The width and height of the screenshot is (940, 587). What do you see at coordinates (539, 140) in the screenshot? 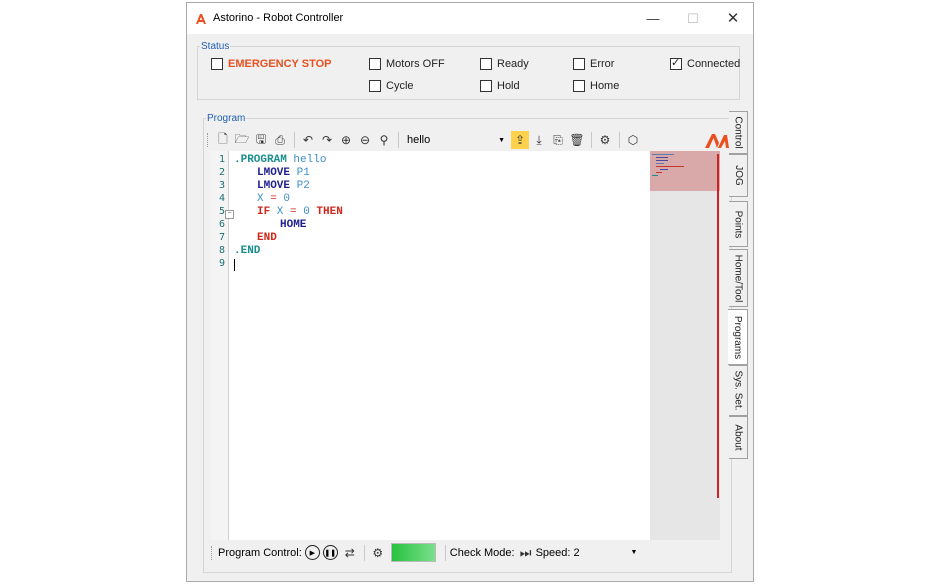
I see `download-icon: ⤓` at bounding box center [539, 140].